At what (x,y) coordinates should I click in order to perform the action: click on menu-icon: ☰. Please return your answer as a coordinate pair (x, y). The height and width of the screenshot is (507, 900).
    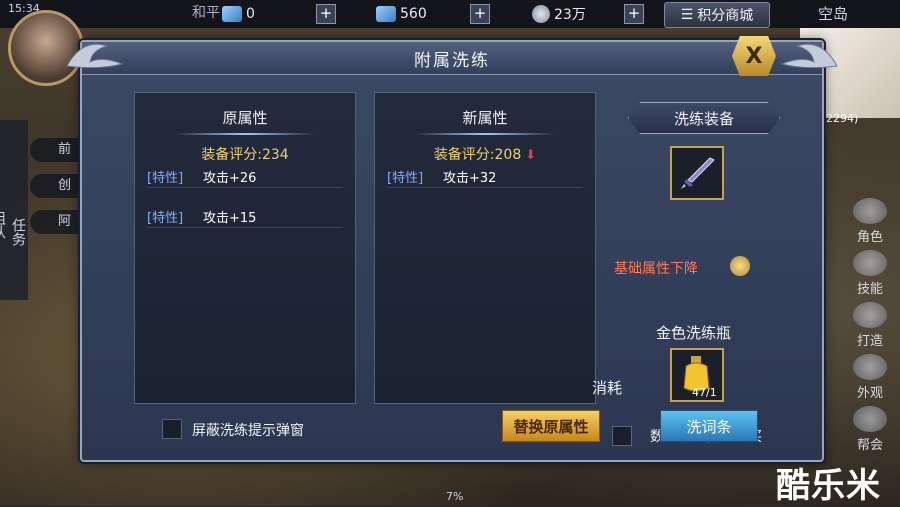
    Looking at the image, I should click on (687, 15).